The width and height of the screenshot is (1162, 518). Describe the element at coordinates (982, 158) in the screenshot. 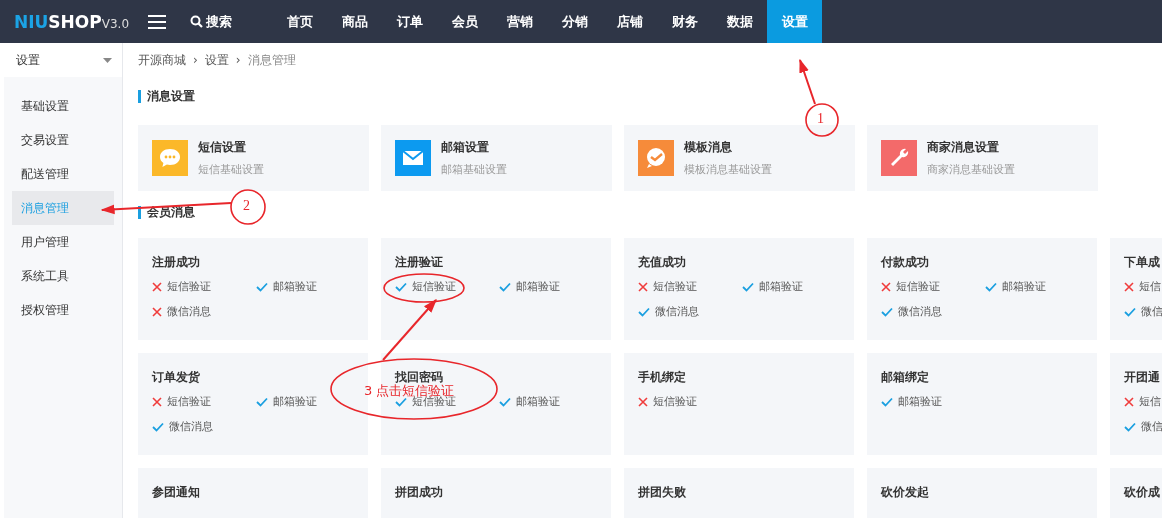

I see `settings-card: 商家消息设置 商家消息基础设置` at that location.